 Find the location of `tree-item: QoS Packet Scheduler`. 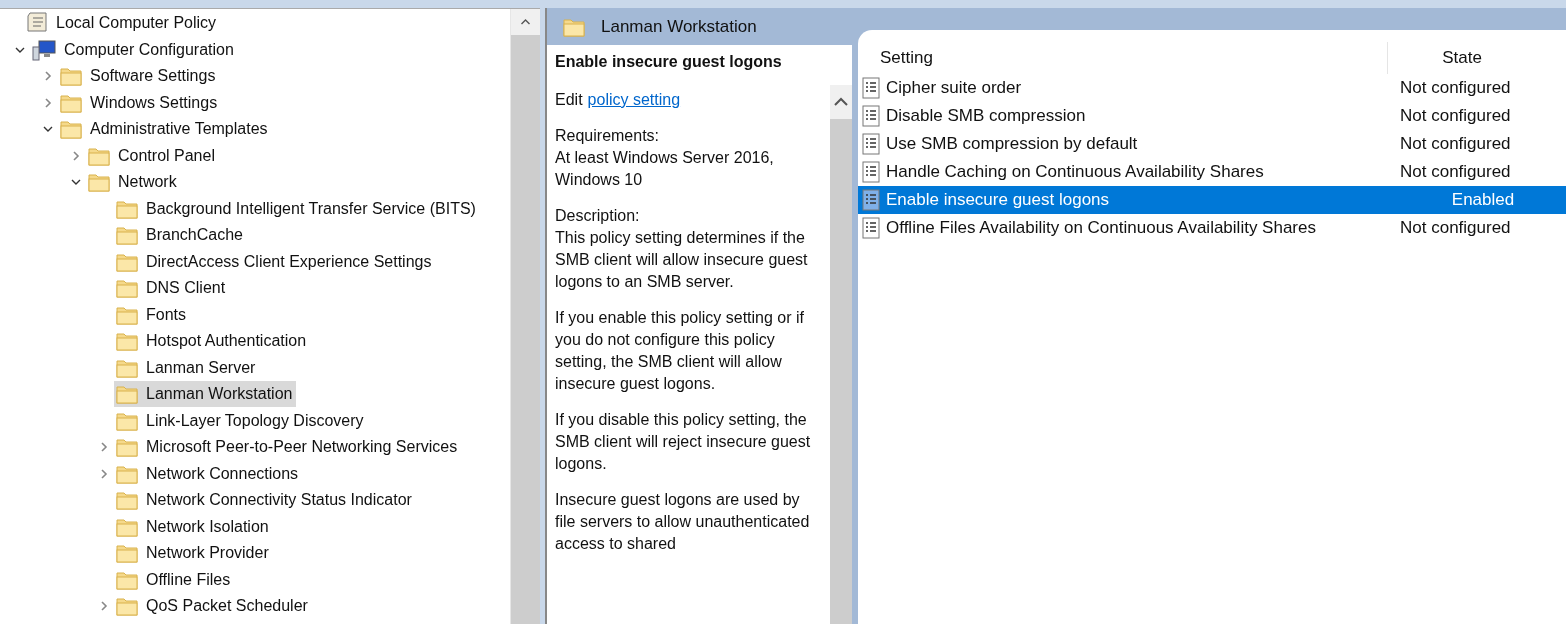

tree-item: QoS Packet Scheduler is located at coordinates (213, 606).